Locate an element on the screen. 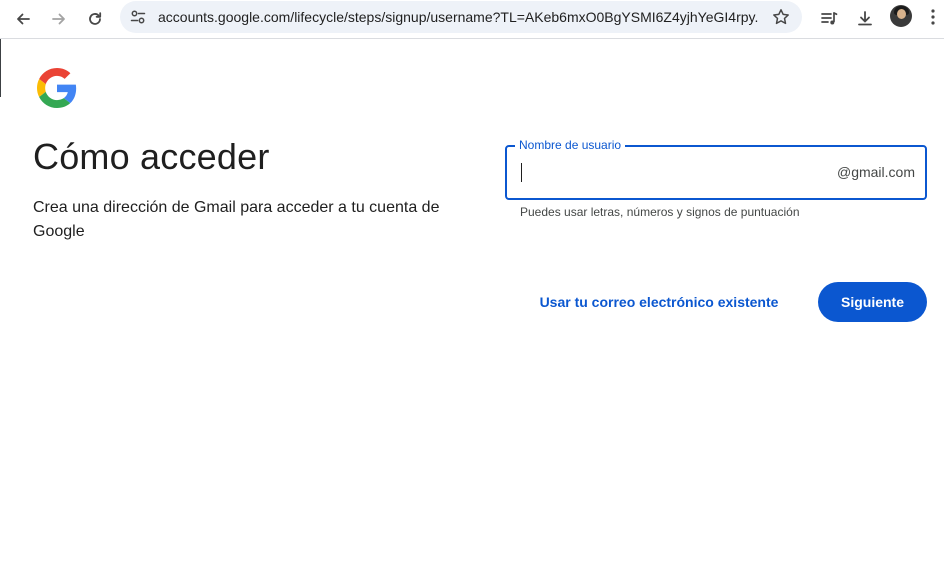 The height and width of the screenshot is (569, 944). download-icon is located at coordinates (865, 18).